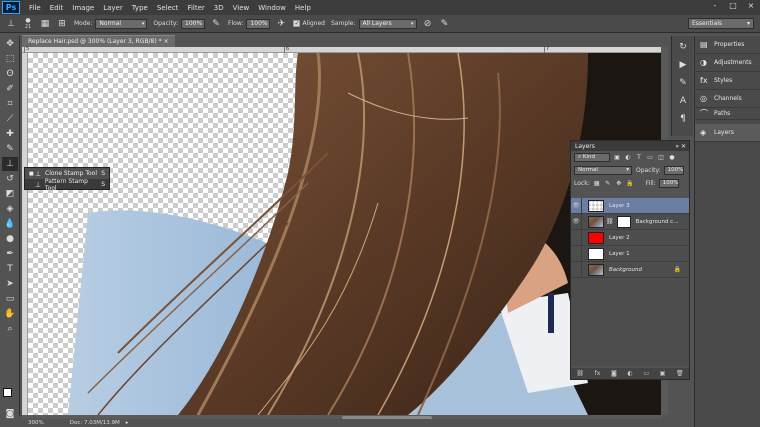  What do you see at coordinates (36, 423) in the screenshot?
I see `zoom-level: 300%` at bounding box center [36, 423].